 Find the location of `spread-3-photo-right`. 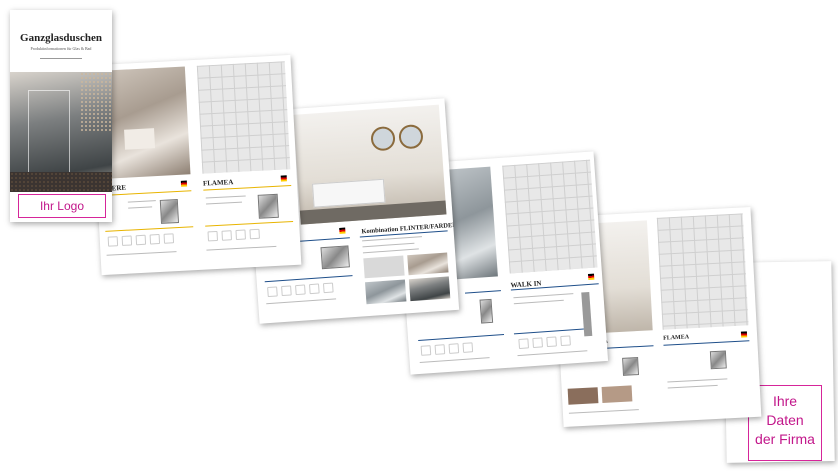

spread-3-photo-right is located at coordinates (550, 216).